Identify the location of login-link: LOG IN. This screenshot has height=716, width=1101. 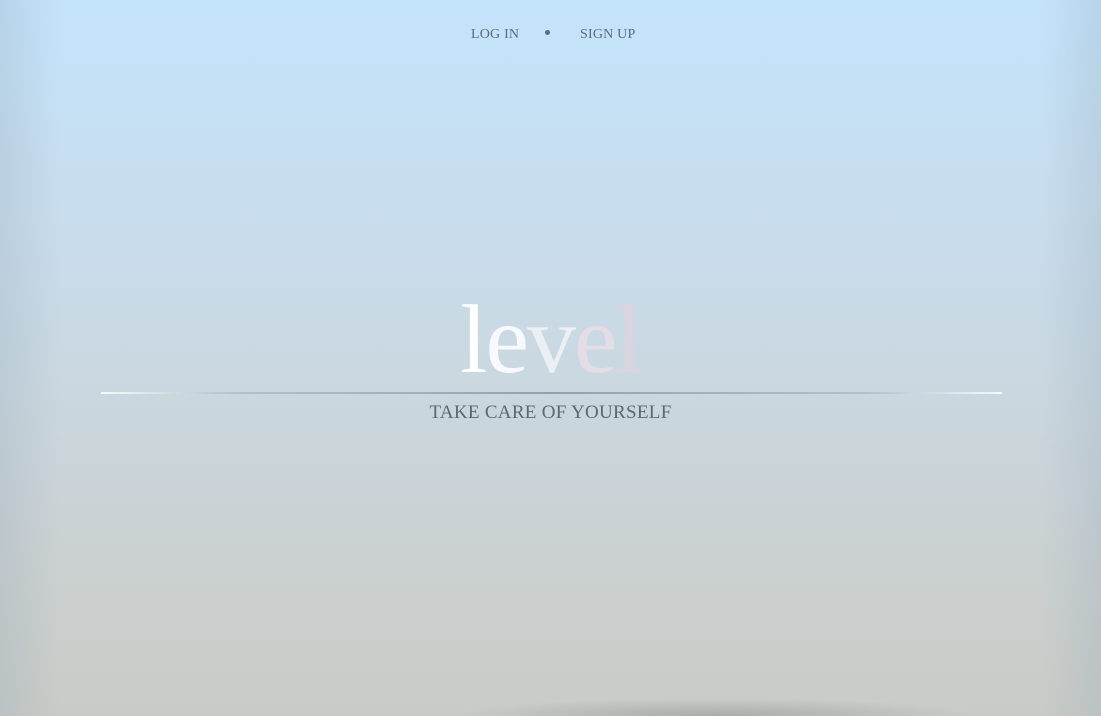
(495, 35).